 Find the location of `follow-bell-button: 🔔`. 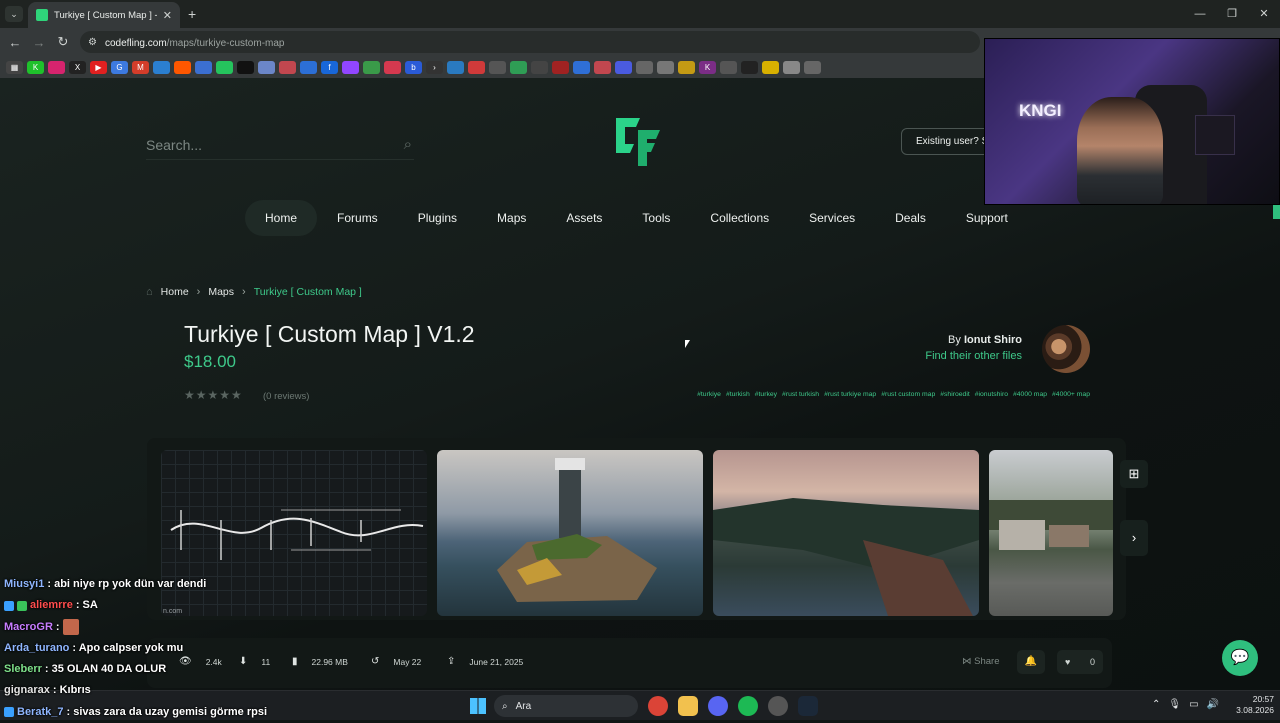

follow-bell-button: 🔔 is located at coordinates (1031, 662).